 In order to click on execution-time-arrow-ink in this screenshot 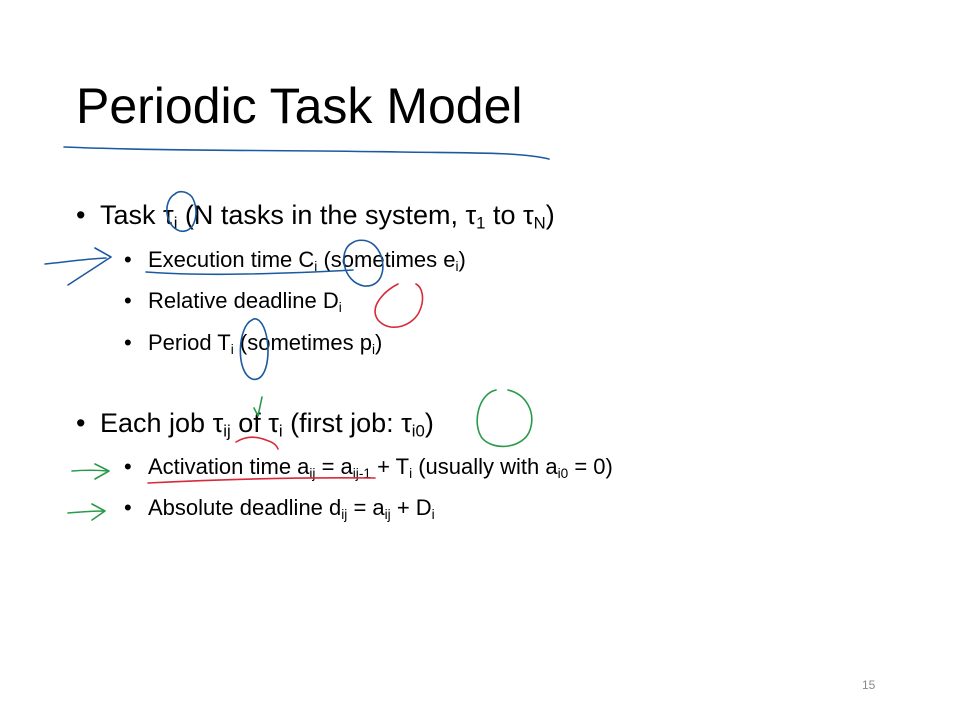, I will do `click(75, 261)`.